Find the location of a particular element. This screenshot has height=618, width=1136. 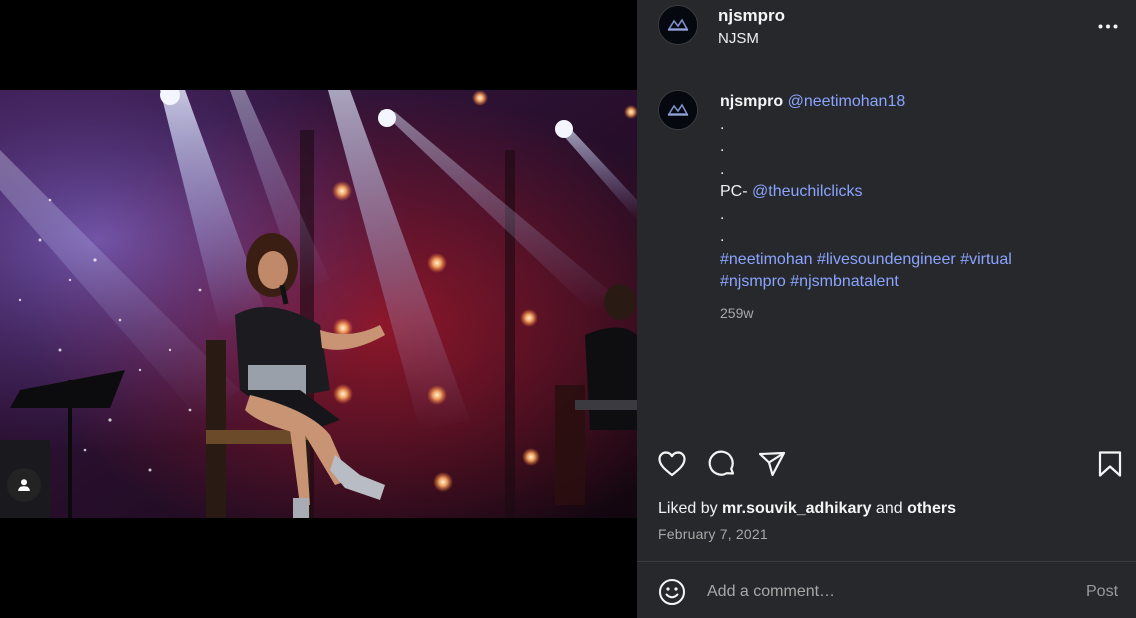

comment-icon is located at coordinates (721, 463).